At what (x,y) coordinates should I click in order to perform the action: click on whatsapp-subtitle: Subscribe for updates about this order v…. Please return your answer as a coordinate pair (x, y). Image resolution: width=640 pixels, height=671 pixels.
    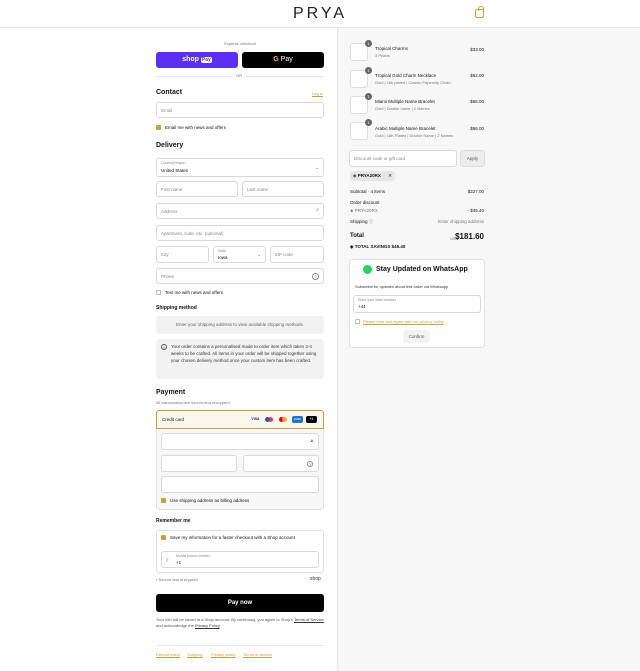
    Looking at the image, I should click on (402, 286).